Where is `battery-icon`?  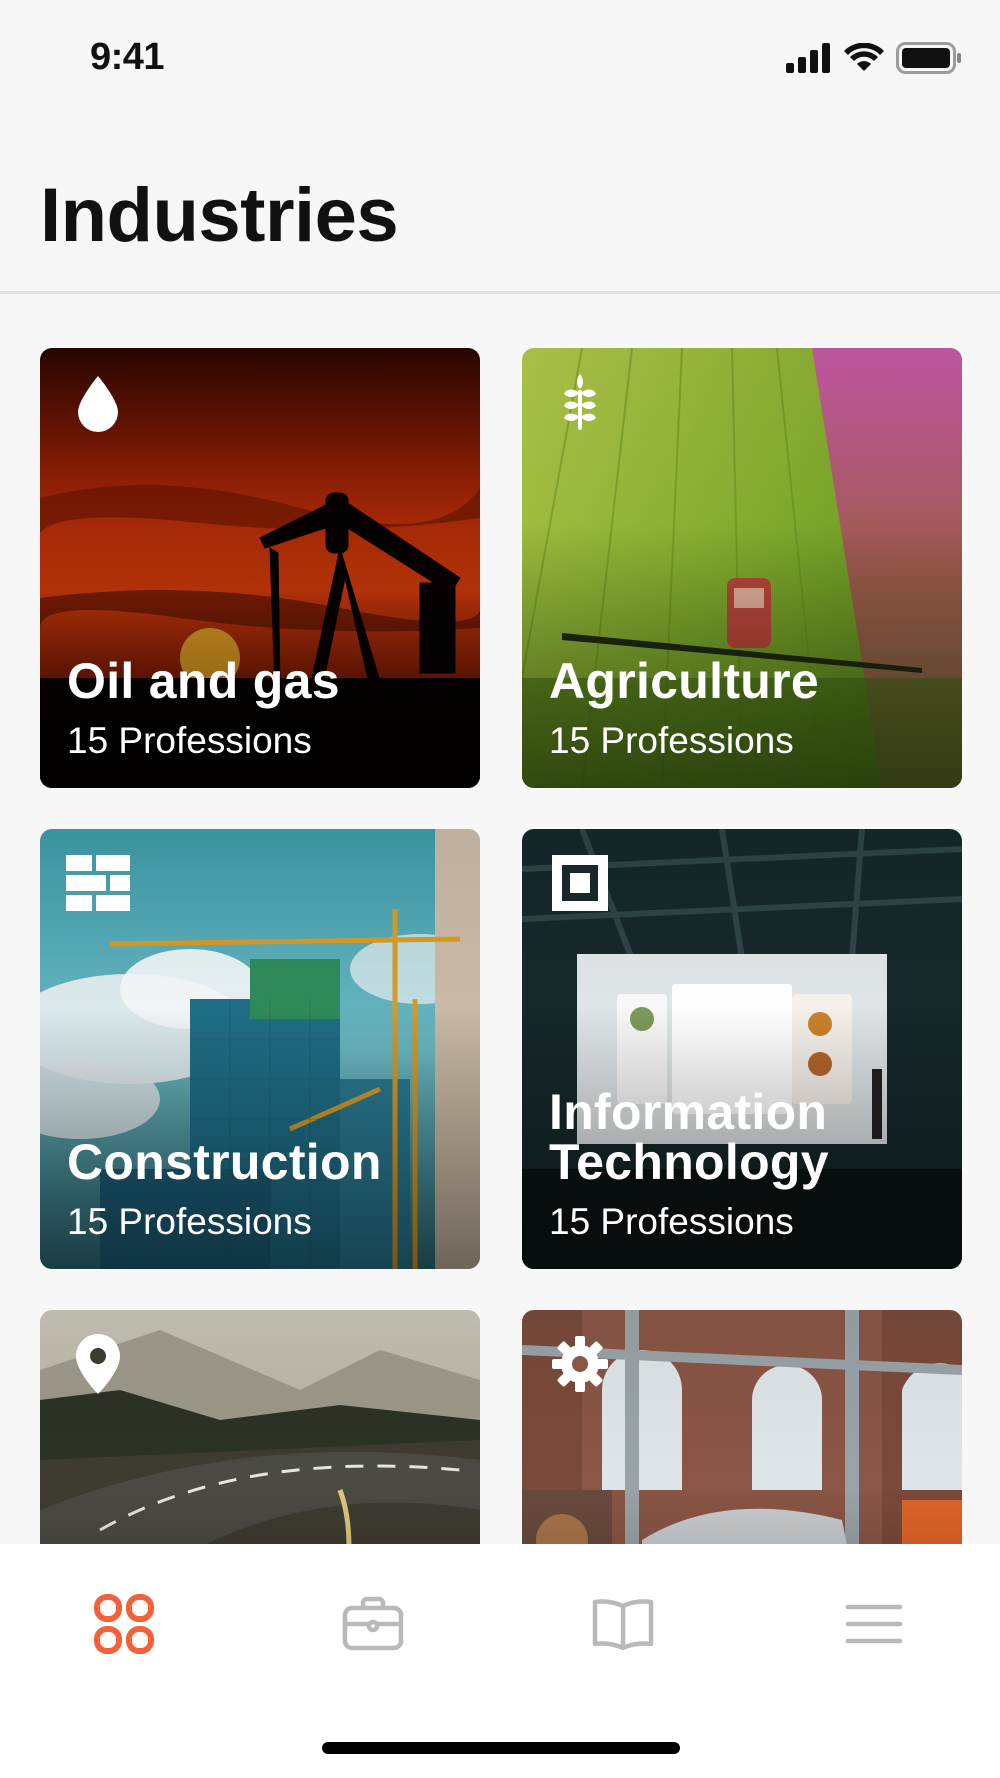 battery-icon is located at coordinates (928, 58).